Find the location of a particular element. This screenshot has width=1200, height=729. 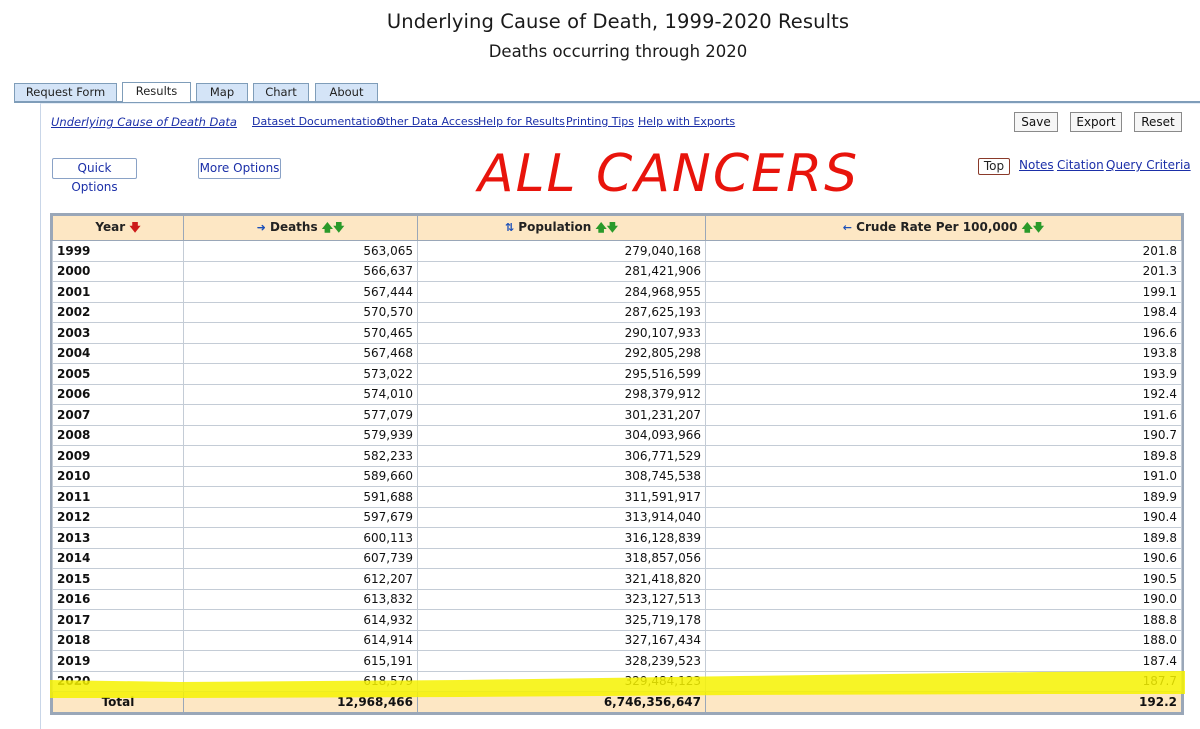

notes-link: Notes is located at coordinates (1036, 165).